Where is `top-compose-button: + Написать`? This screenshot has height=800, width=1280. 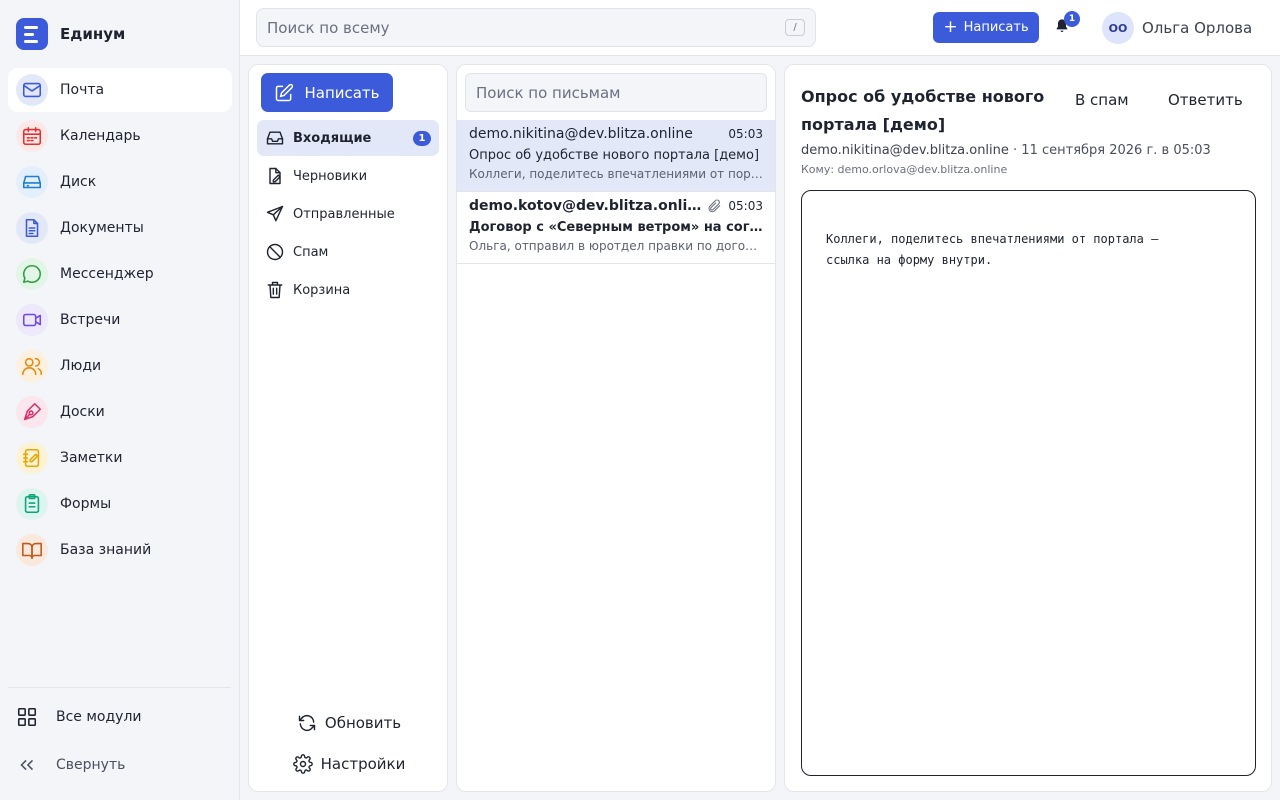 top-compose-button: + Написать is located at coordinates (986, 27).